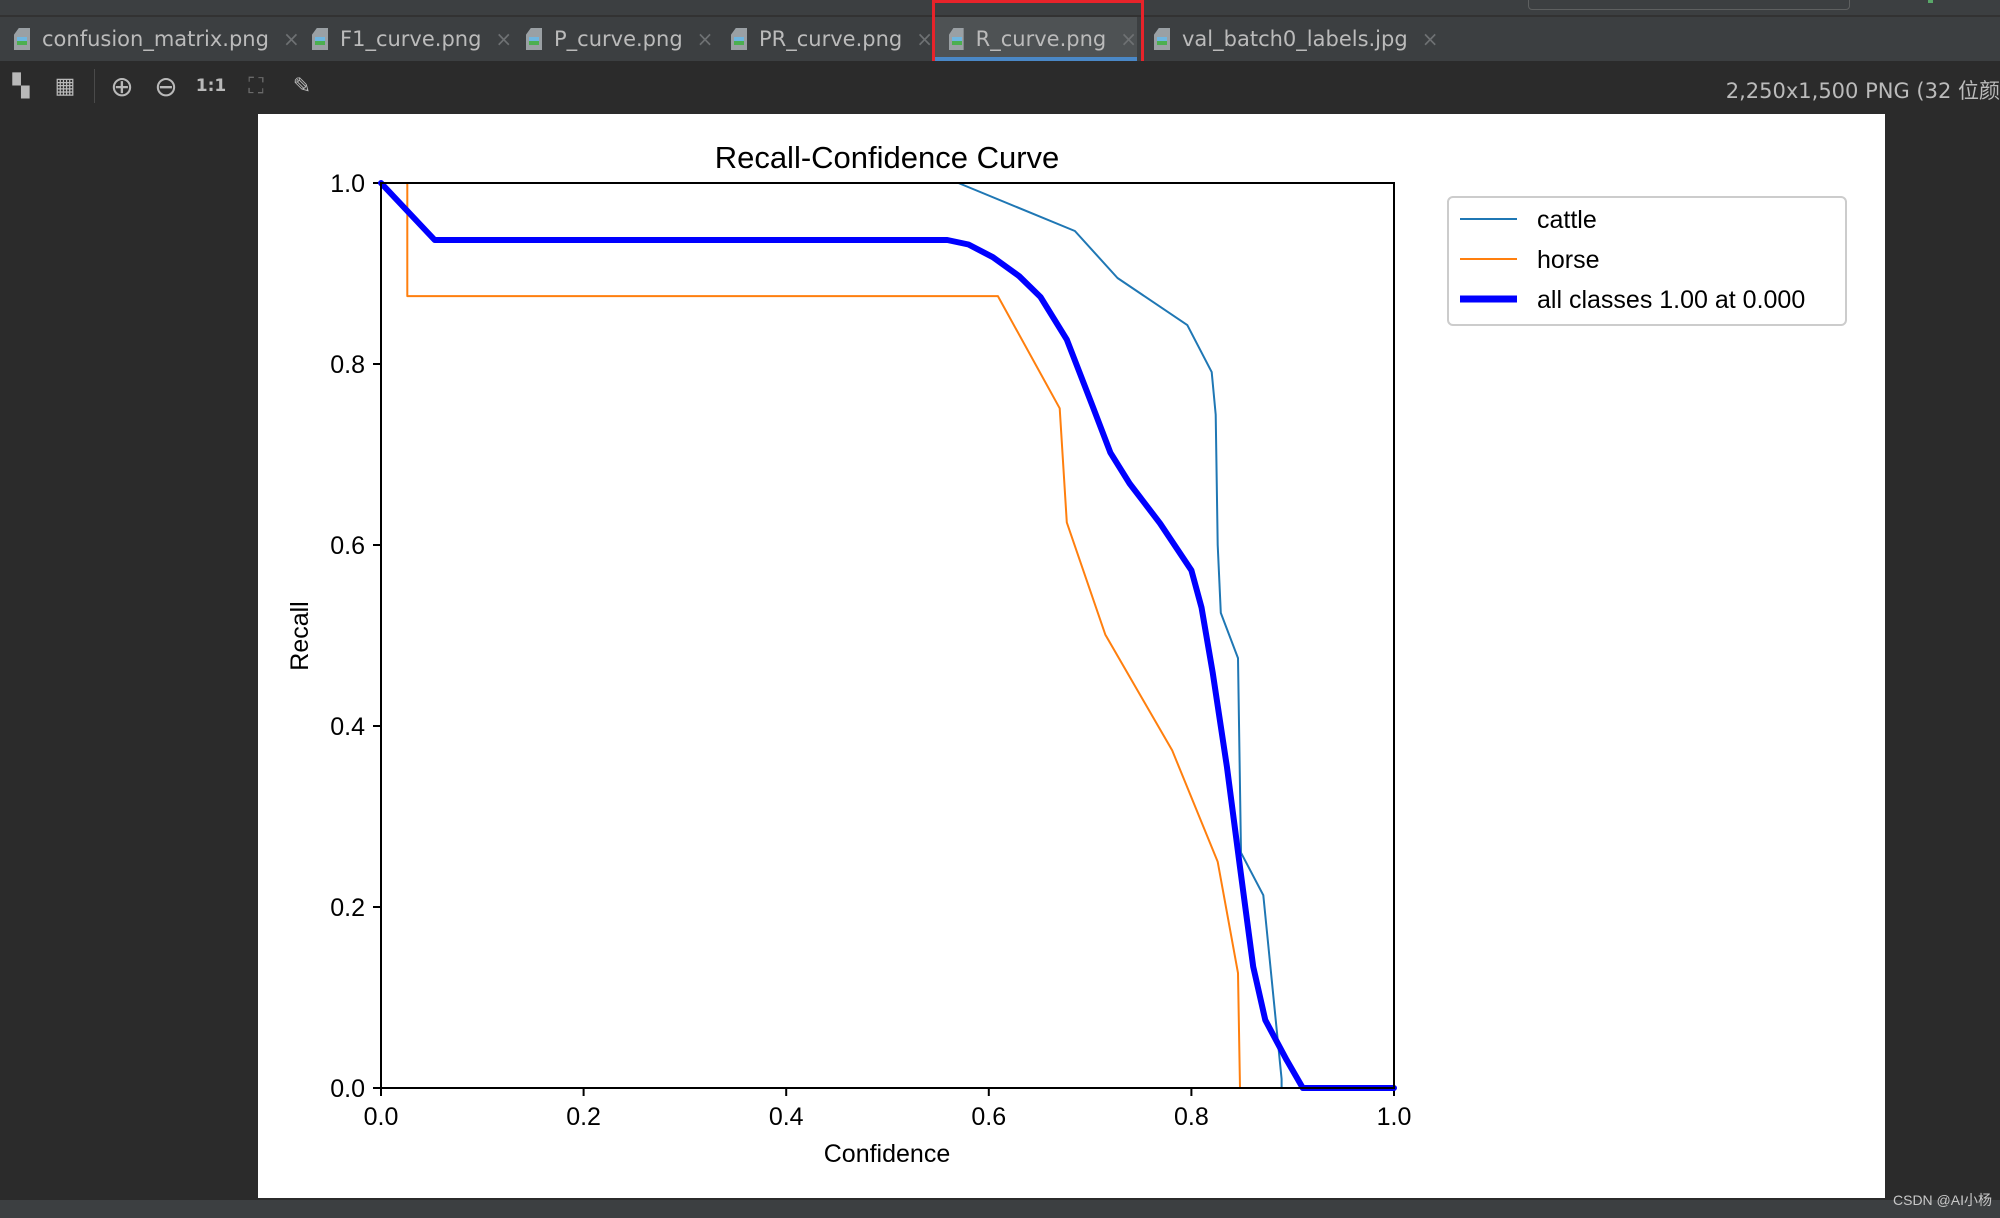 Image resolution: width=2000 pixels, height=1218 pixels. I want to click on y-tick-label: 0.4, so click(347, 727).